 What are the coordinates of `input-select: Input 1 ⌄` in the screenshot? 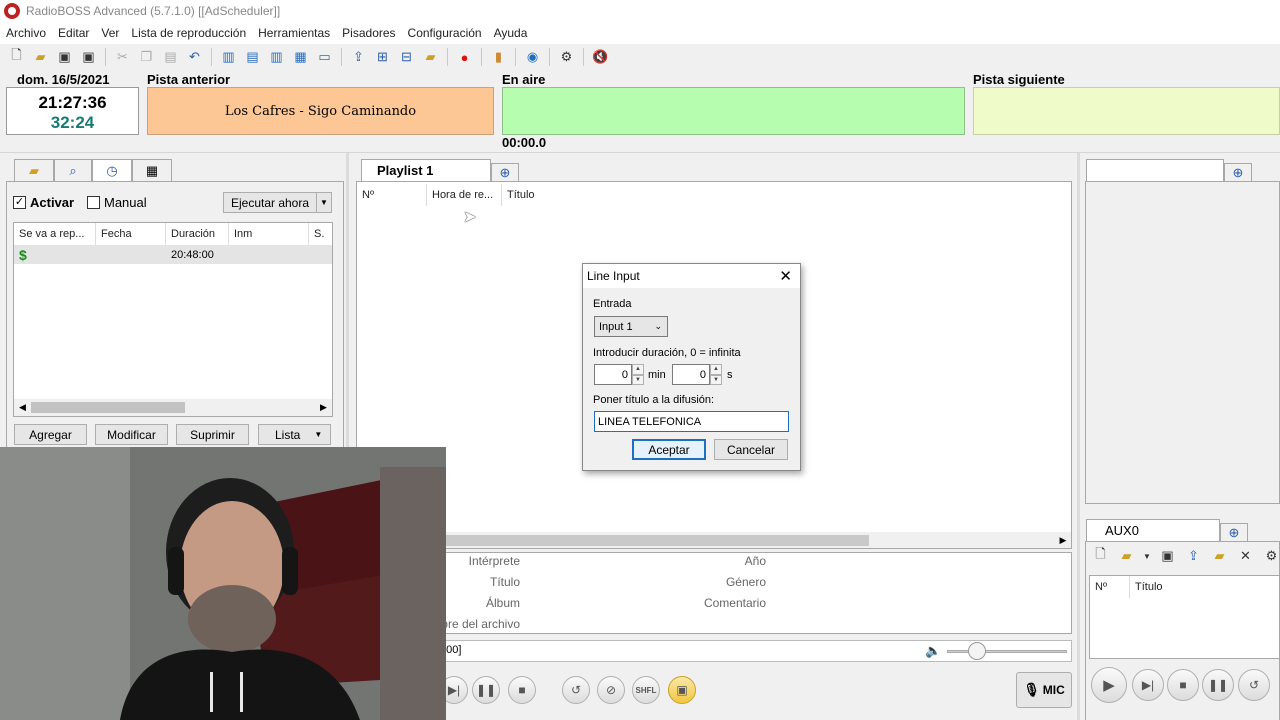 It's located at (631, 326).